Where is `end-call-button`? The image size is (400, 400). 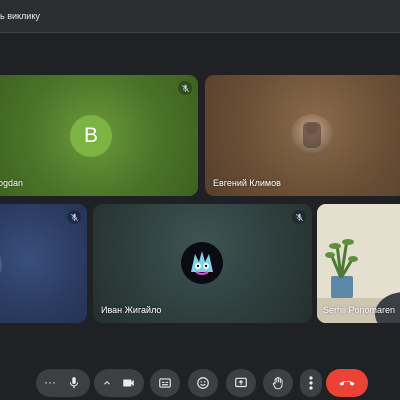 end-call-button is located at coordinates (347, 383).